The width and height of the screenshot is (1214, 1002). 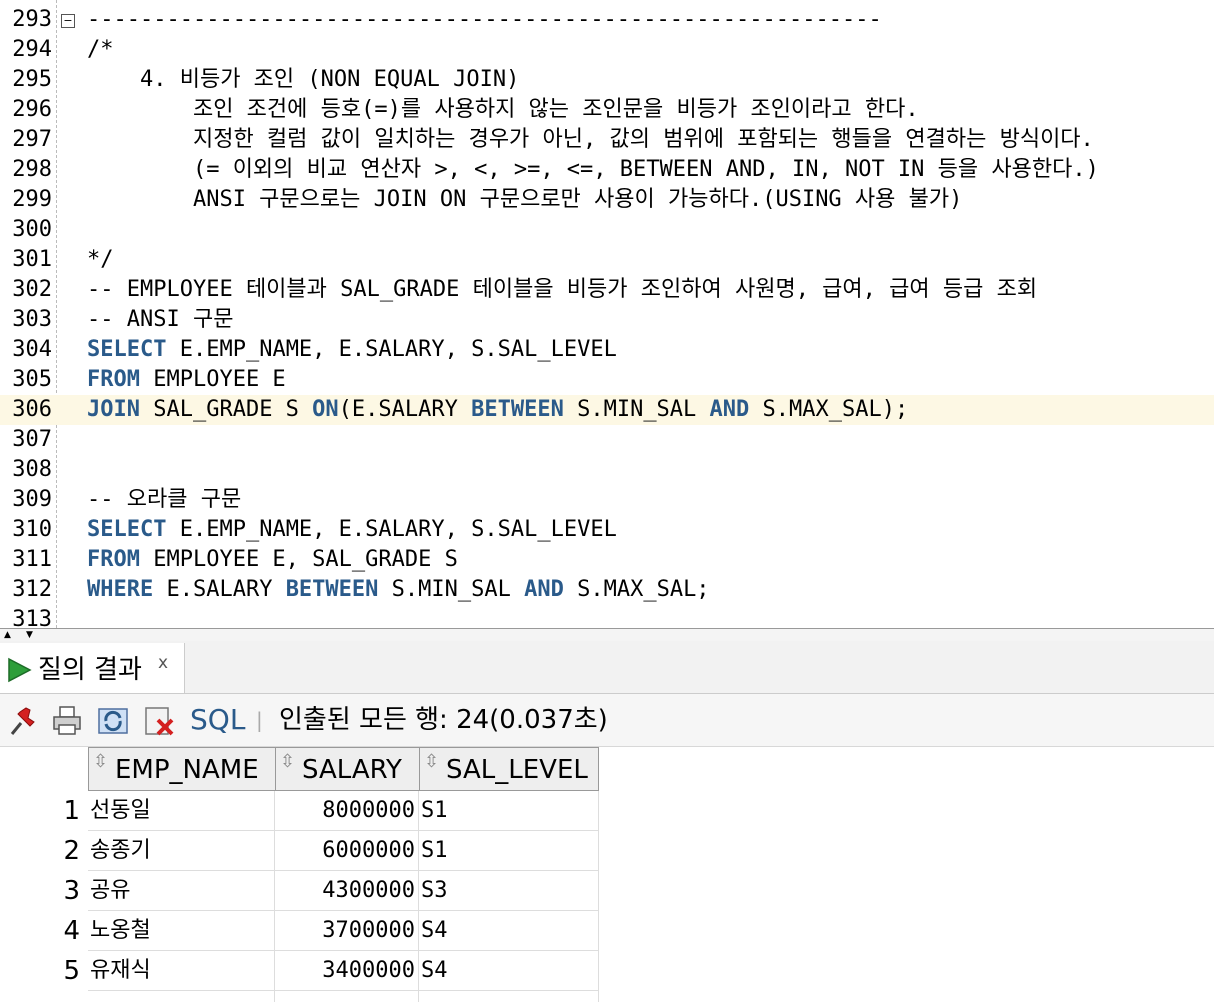 What do you see at coordinates (181, 891) in the screenshot?
I see `cell-emp-name: 공유` at bounding box center [181, 891].